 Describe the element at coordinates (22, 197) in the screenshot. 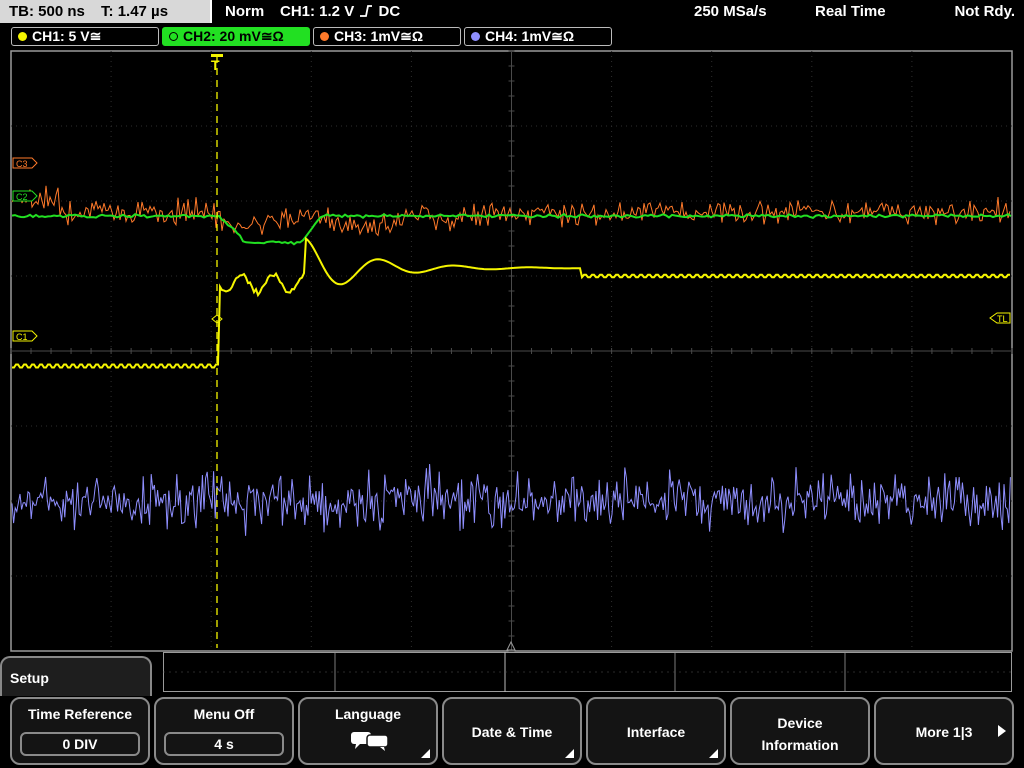

I see `ch2-marker-label: C2` at that location.